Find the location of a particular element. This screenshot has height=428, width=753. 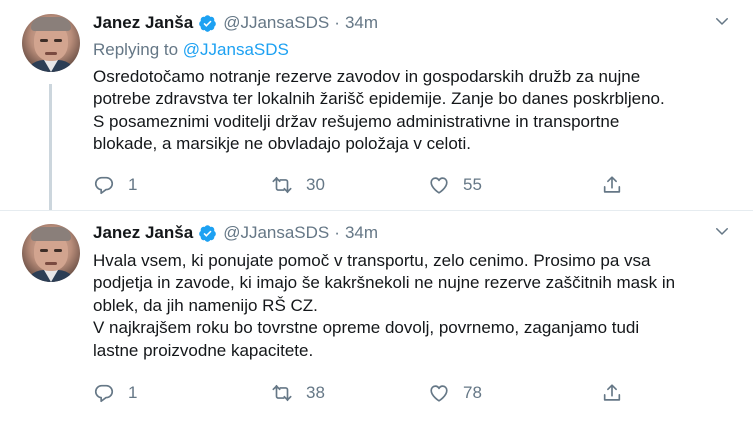

like-button: 78 is located at coordinates (455, 393).